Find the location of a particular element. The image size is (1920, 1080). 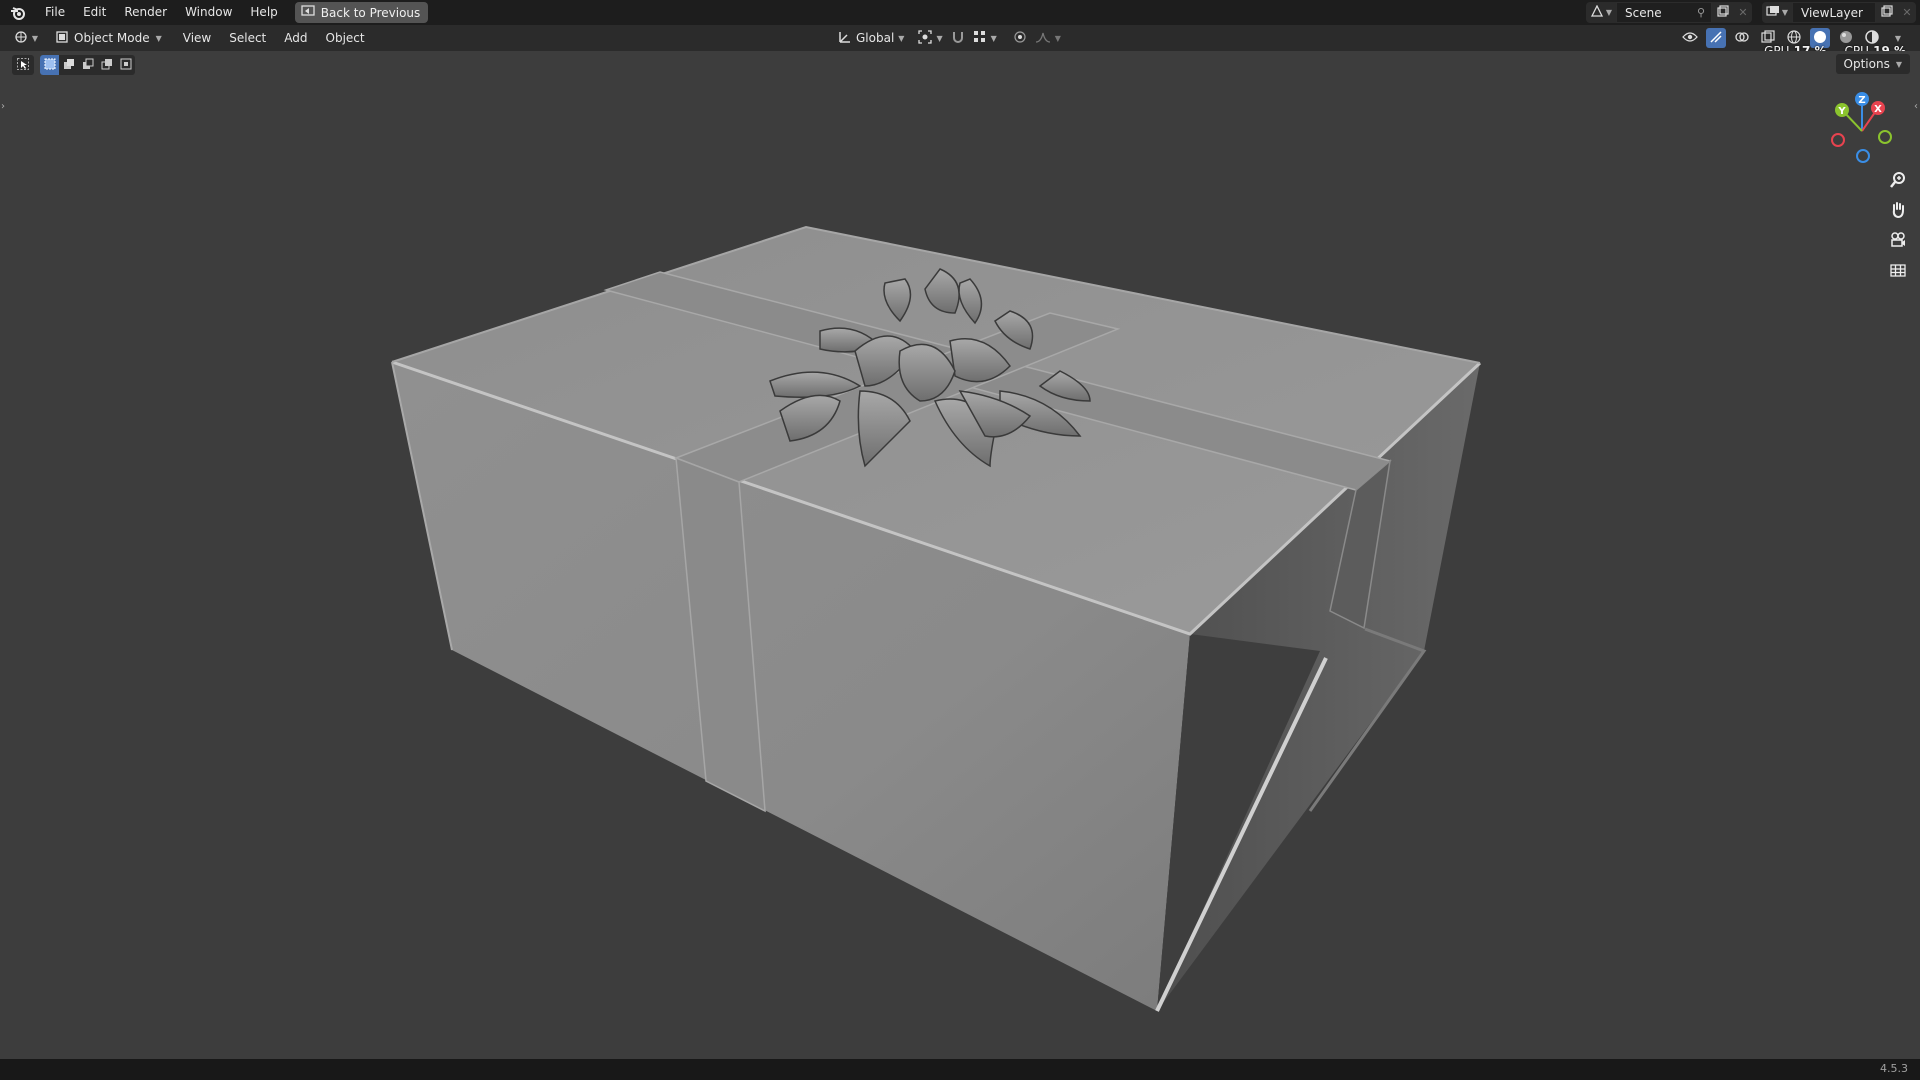

eye-icon is located at coordinates (1690, 38).